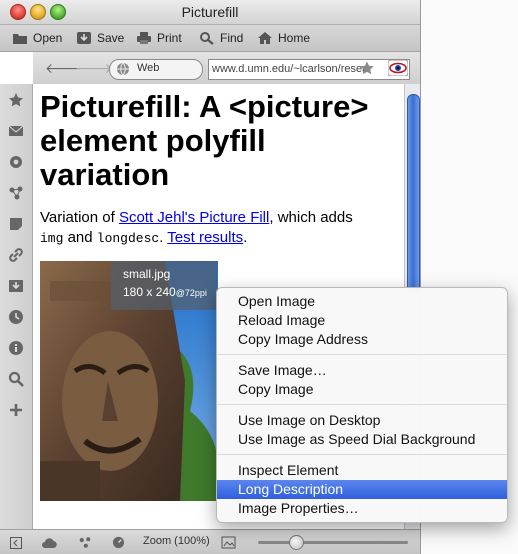 This screenshot has height=554, width=518. Describe the element at coordinates (148, 68) in the screenshot. I see `web-mode-label: Web` at that location.